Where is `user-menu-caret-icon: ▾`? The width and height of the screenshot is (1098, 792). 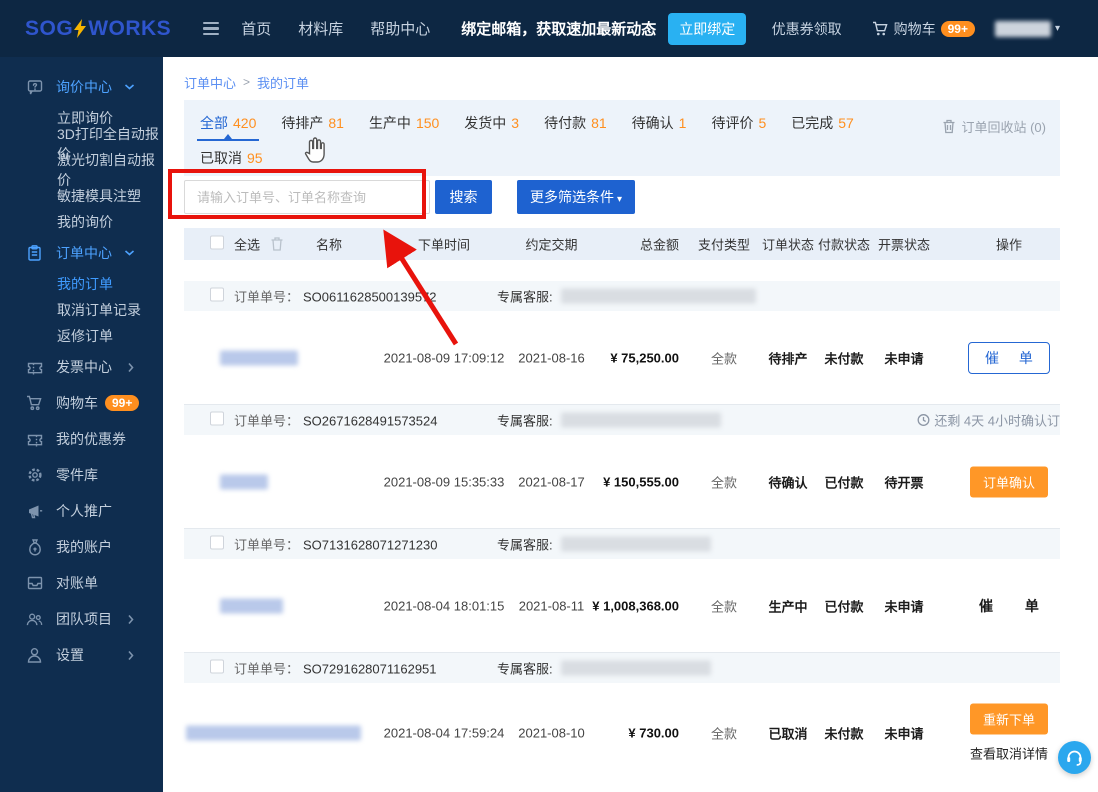
user-menu-caret-icon: ▾ is located at coordinates (1057, 28).